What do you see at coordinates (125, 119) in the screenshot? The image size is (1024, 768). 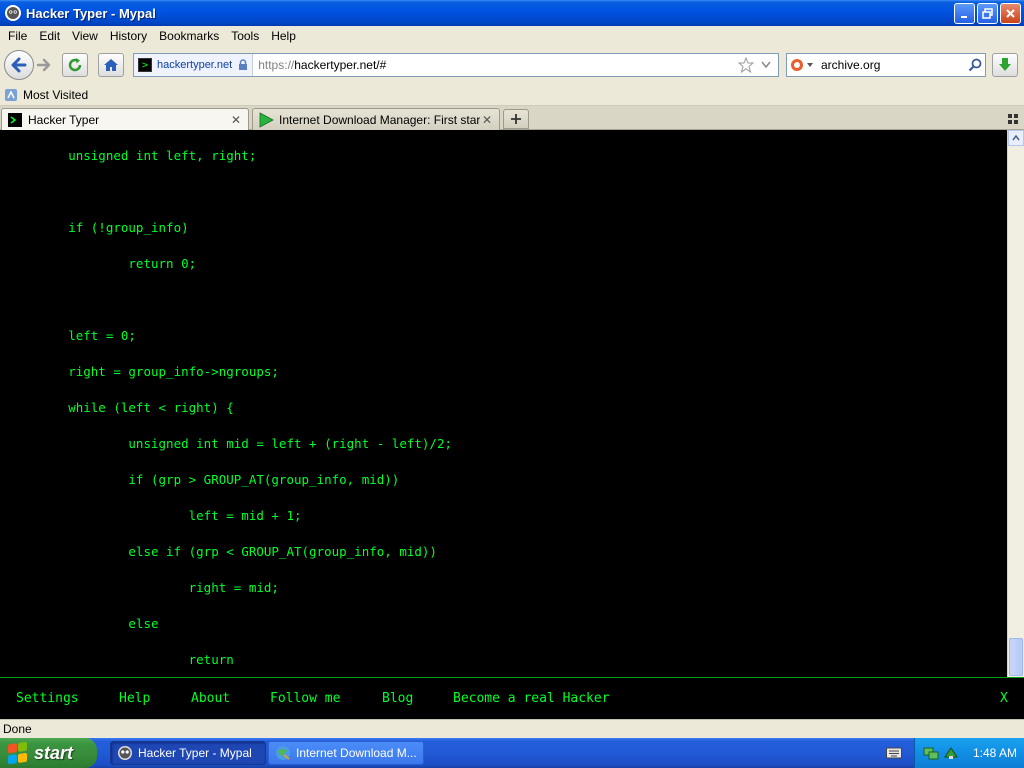 I see `tab-hacker-typer: Hacker Typer ✕` at bounding box center [125, 119].